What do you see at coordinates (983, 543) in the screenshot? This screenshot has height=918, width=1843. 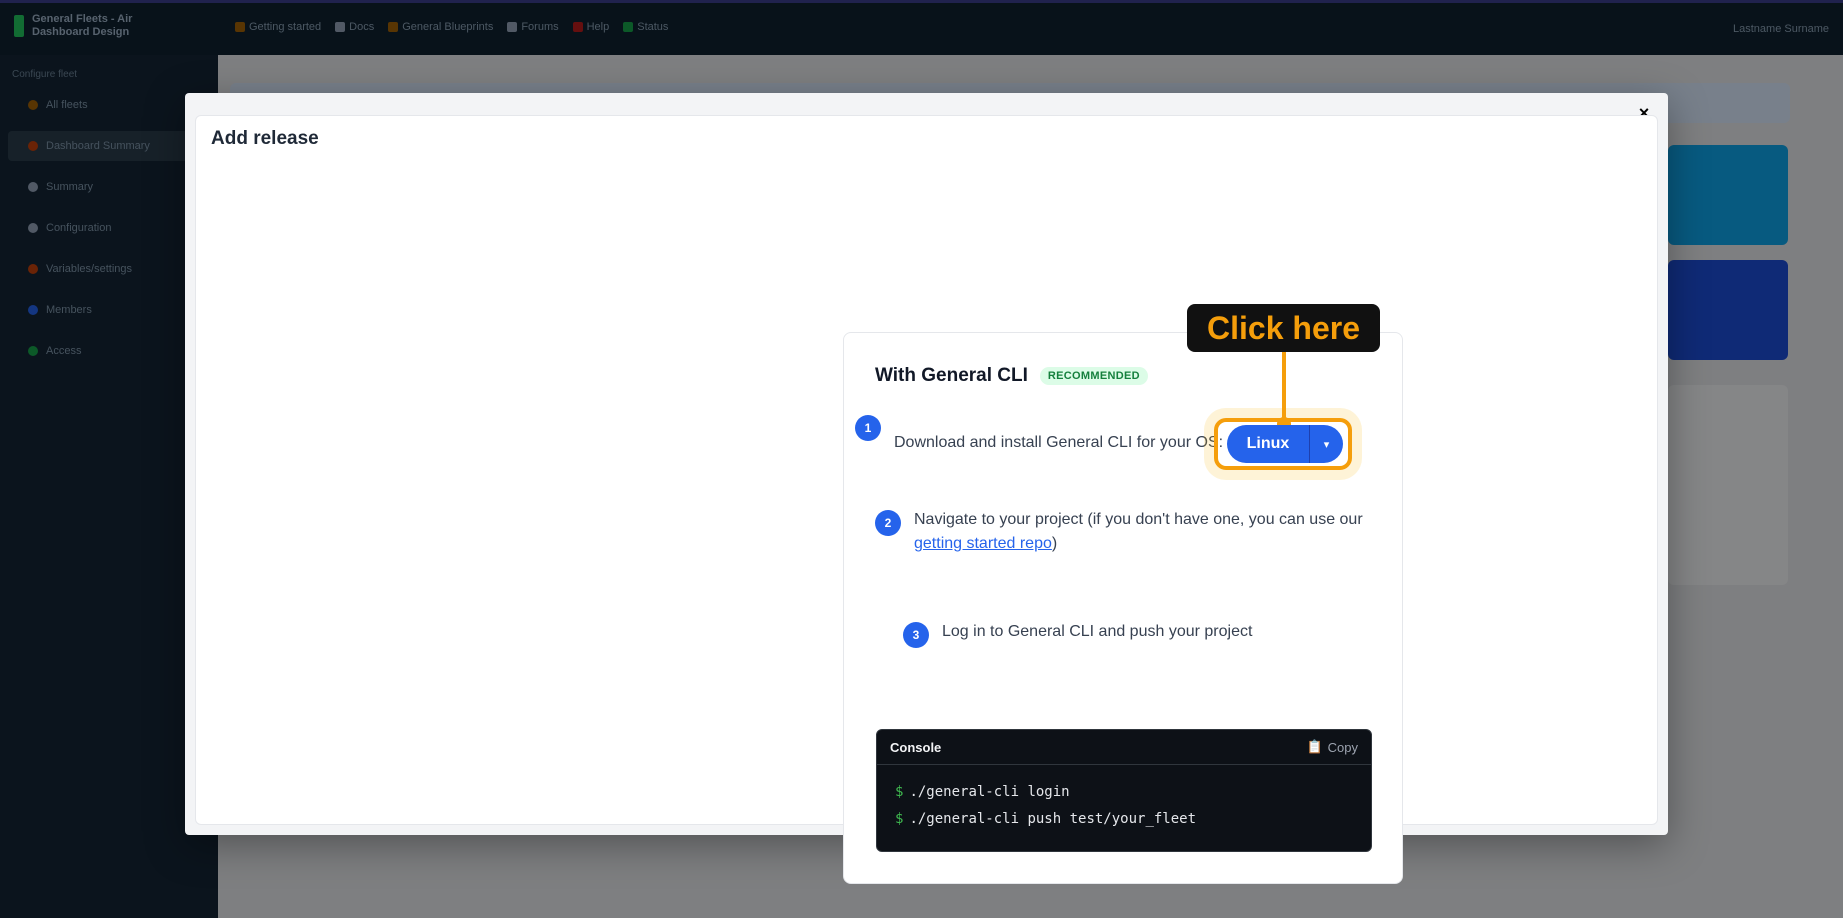 I see `getting-started-repo-link: getting started repo` at bounding box center [983, 543].